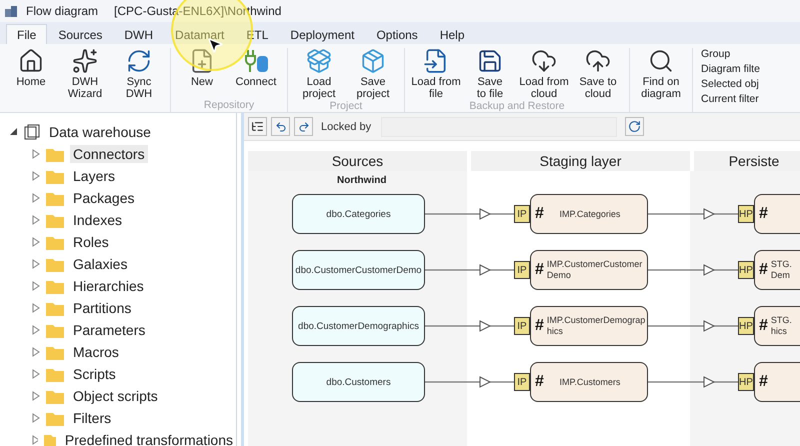 This screenshot has width=800, height=446. Describe the element at coordinates (109, 154) in the screenshot. I see `tree-item: Connectors` at that location.